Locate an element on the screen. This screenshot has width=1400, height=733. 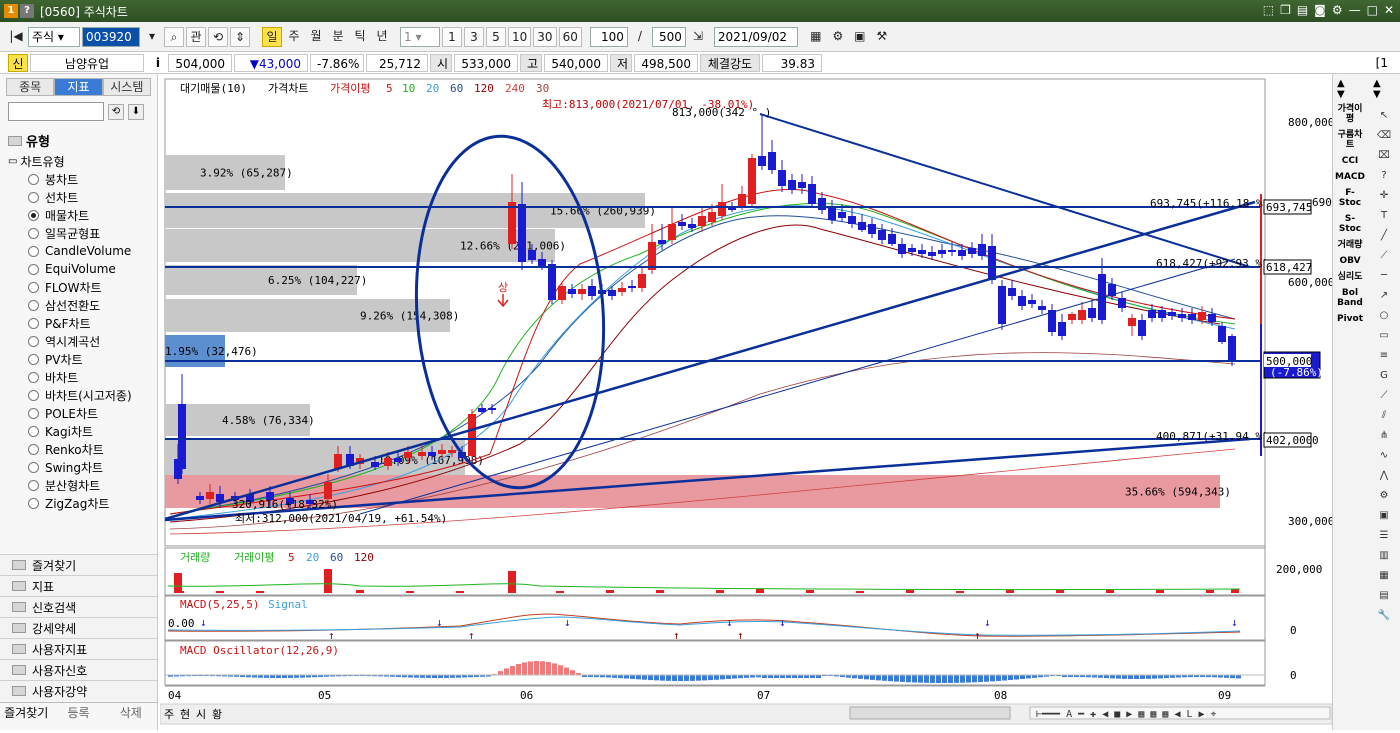
chart-type-item: 역시계곡선 is located at coordinates (82, 341).